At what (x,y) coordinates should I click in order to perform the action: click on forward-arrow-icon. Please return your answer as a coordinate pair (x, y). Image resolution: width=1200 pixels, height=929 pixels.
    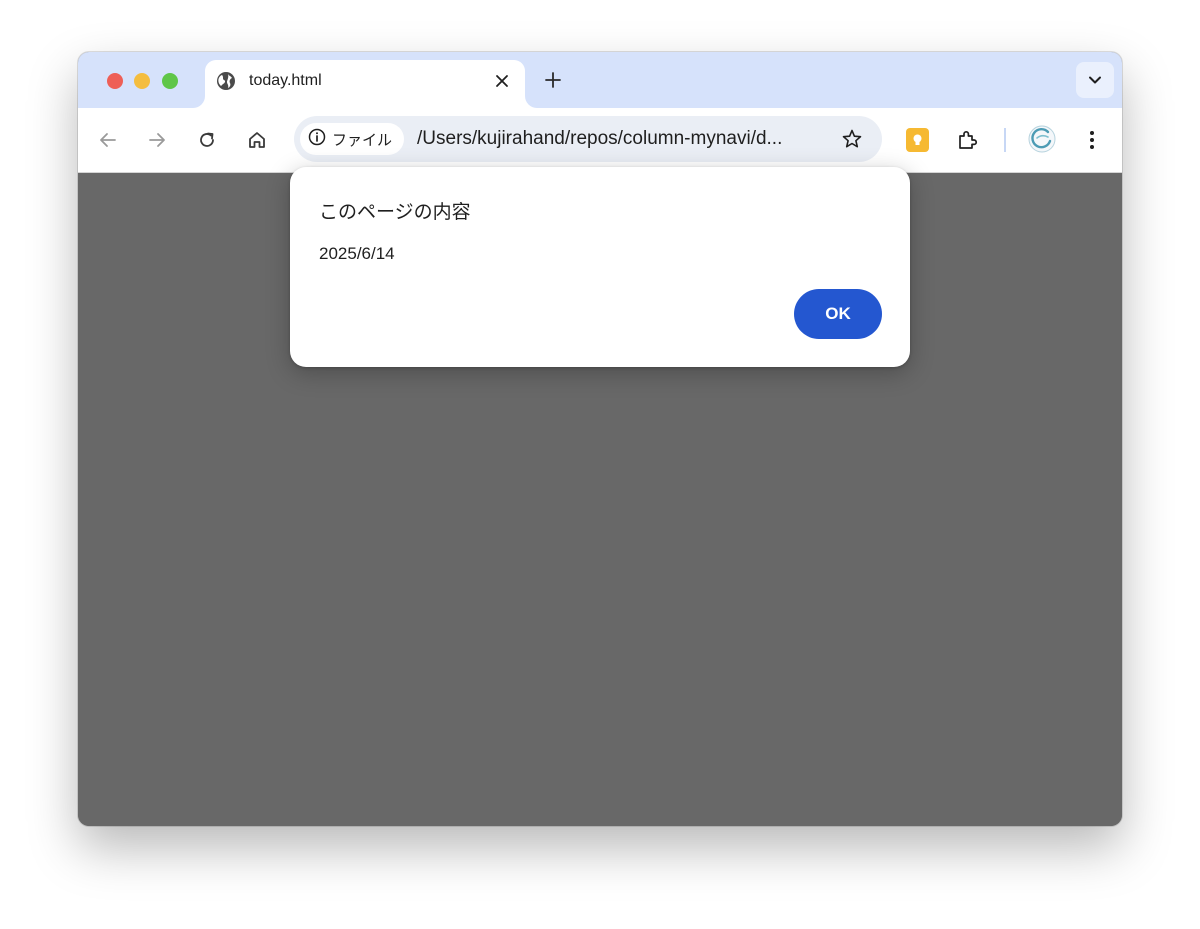
    Looking at the image, I should click on (157, 140).